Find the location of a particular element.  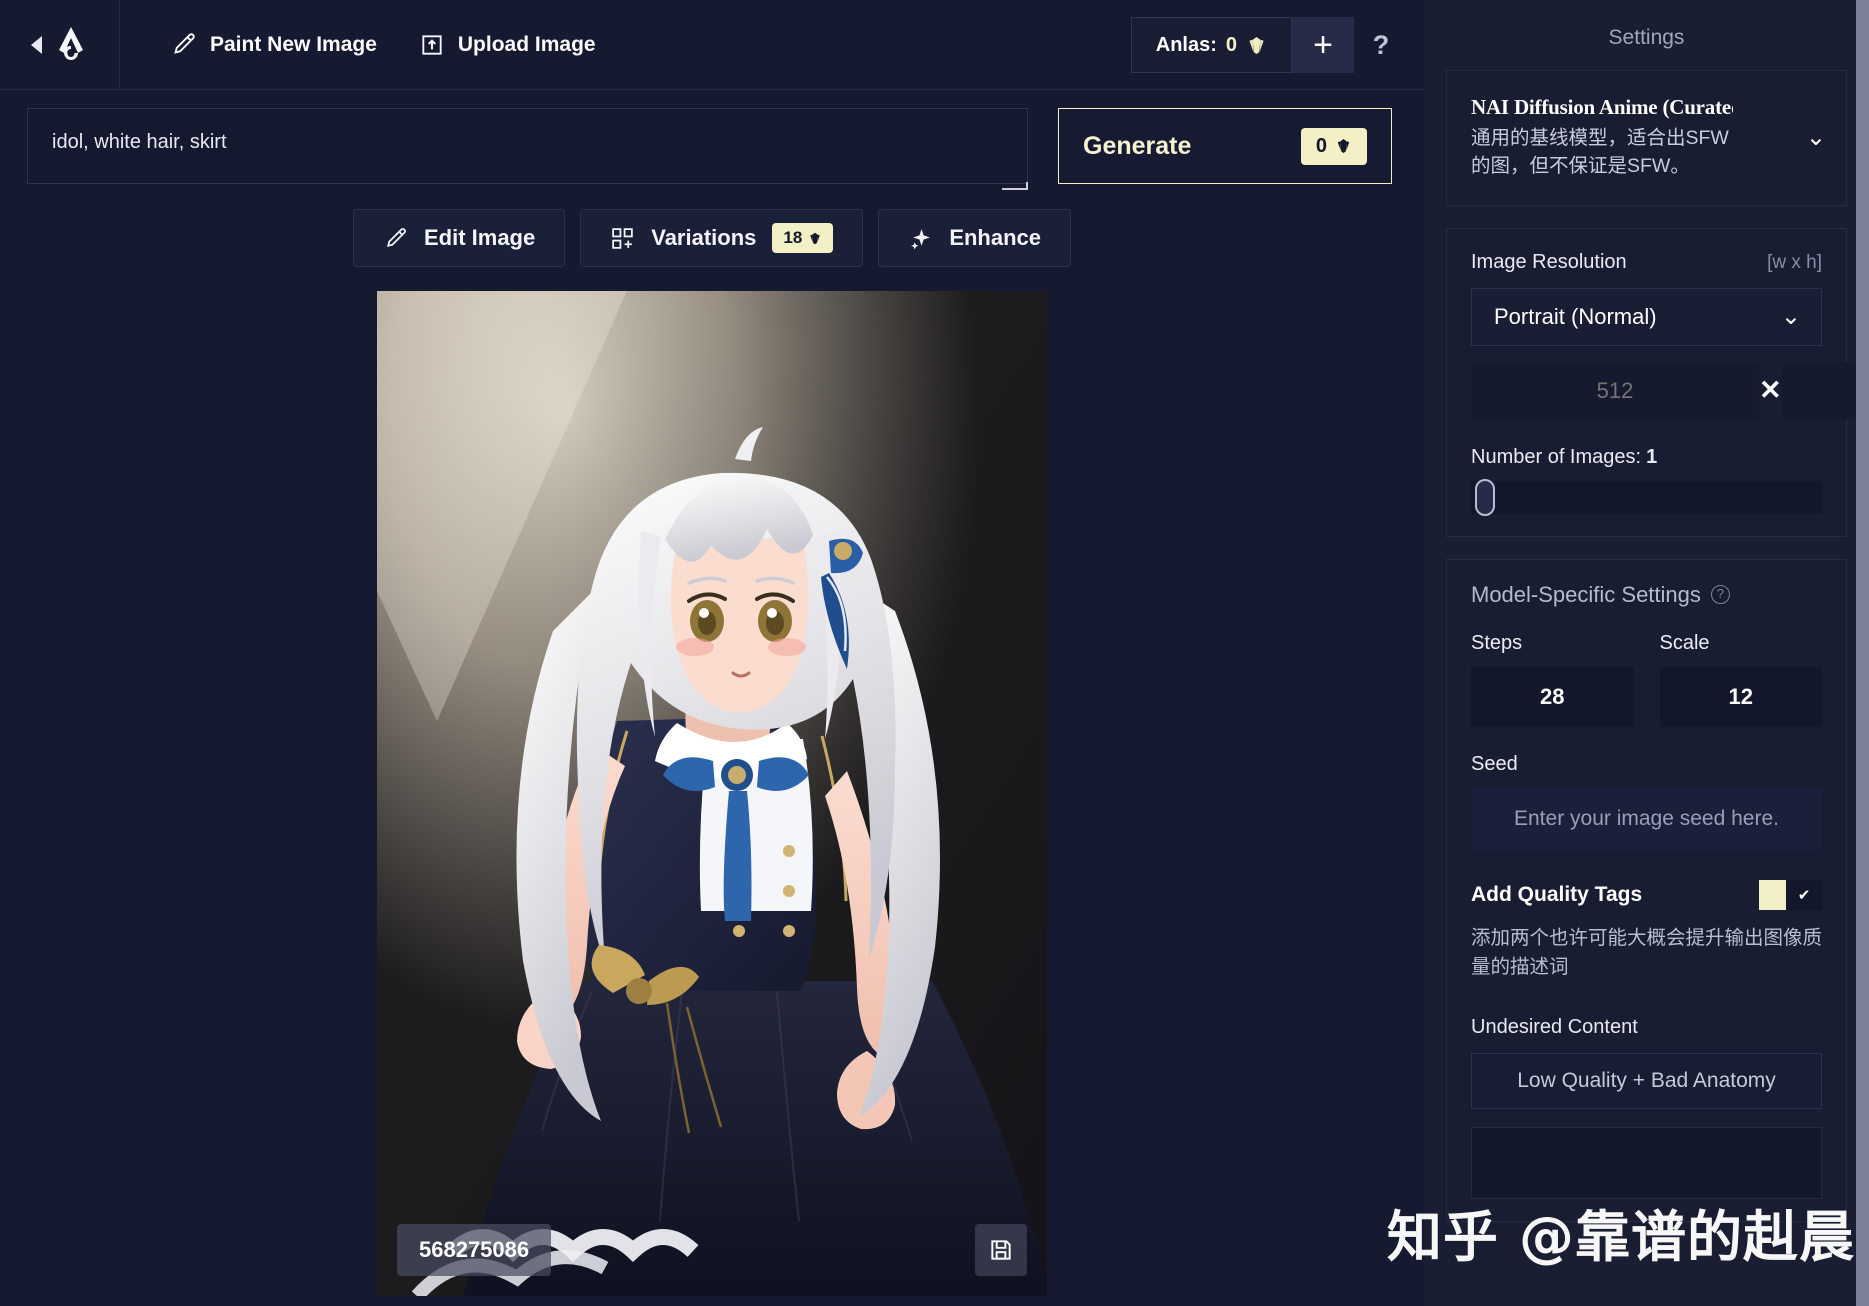

anlas-label: Anlas: is located at coordinates (1186, 44).